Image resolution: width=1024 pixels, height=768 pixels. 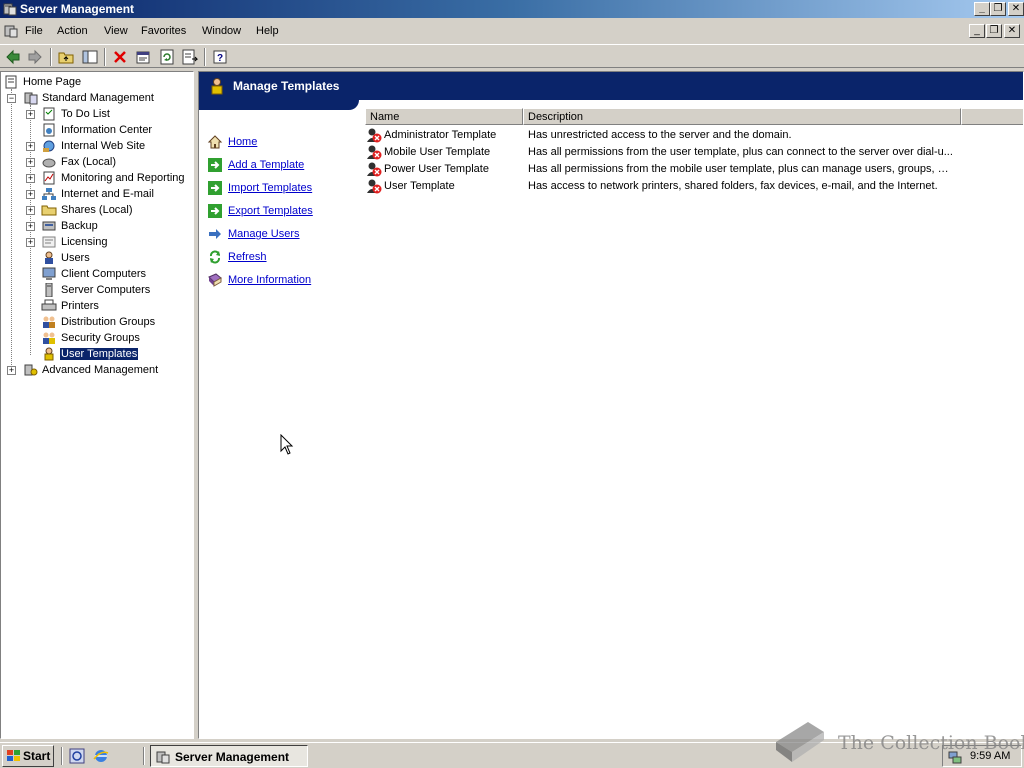 I want to click on task-label: Import Templates, so click(x=270, y=188).